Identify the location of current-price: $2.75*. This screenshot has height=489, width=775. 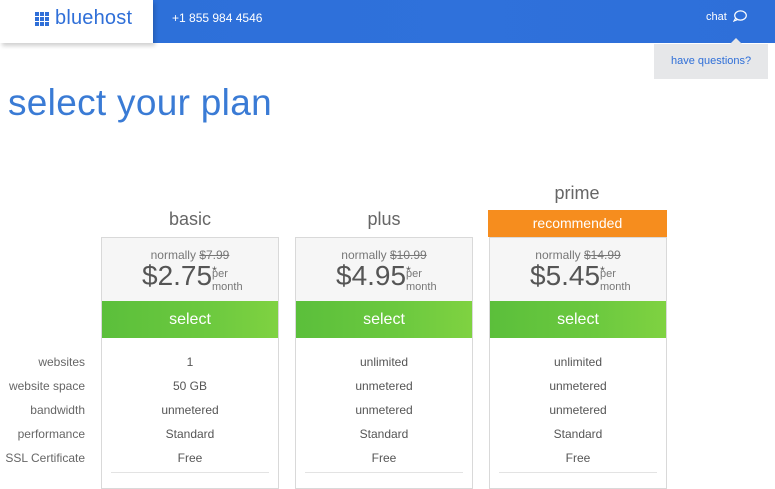
(179, 275).